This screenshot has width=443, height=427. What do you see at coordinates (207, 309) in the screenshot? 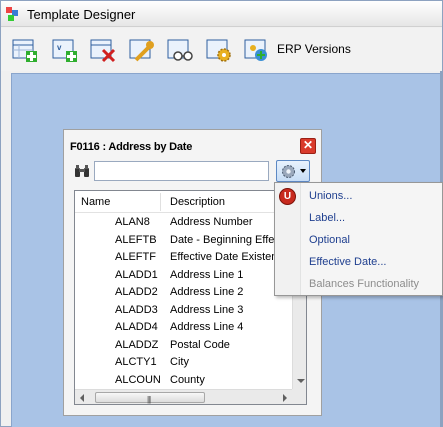
I see `column-description: Address Line 3` at bounding box center [207, 309].